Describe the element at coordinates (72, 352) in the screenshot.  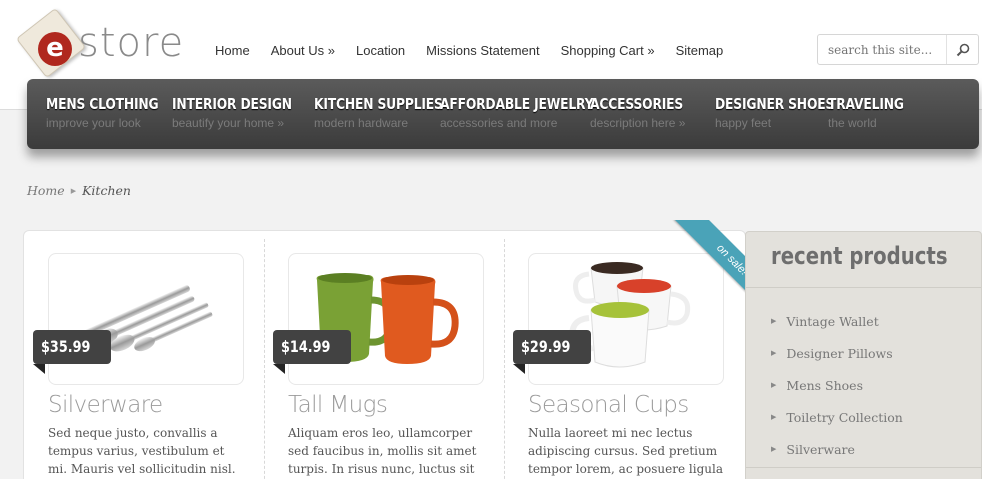
I see `price-tag: $35.99` at that location.